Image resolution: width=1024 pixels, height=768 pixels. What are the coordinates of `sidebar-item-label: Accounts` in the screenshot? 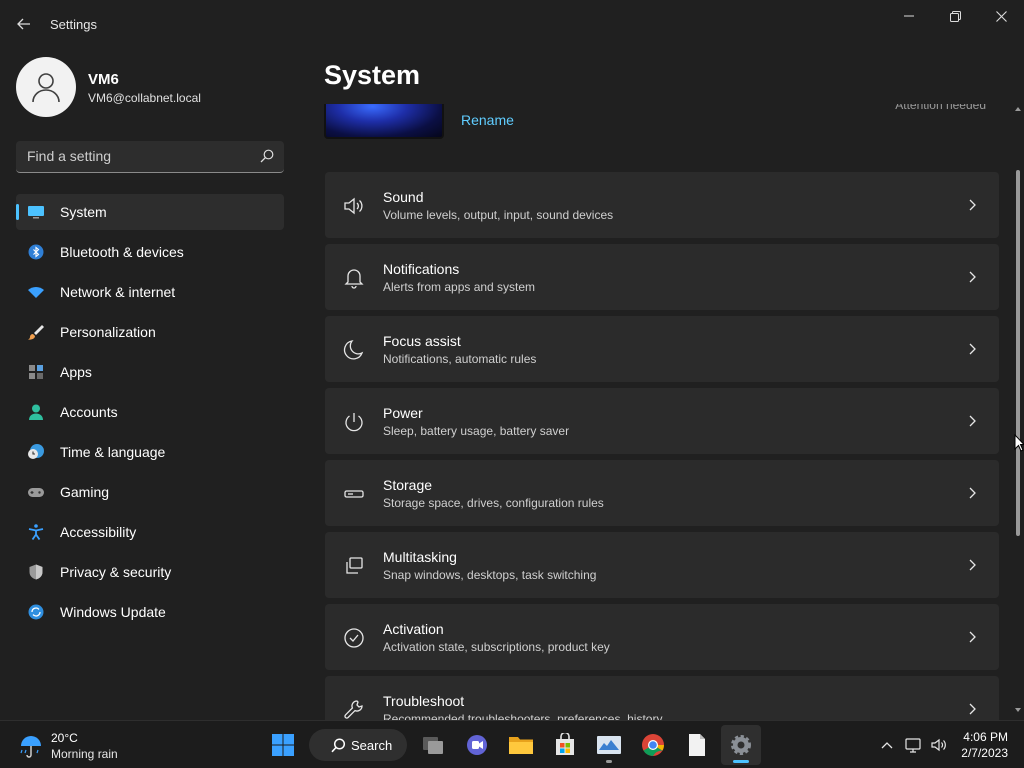 It's located at (89, 412).